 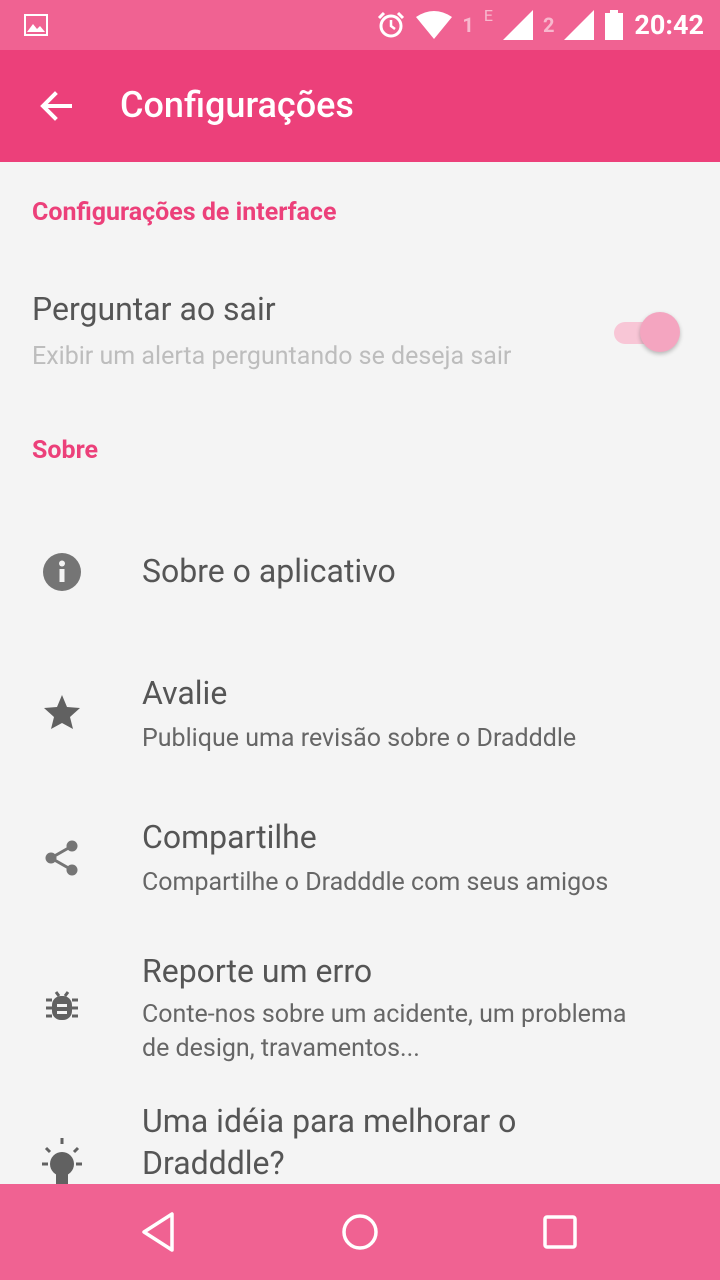 What do you see at coordinates (257, 971) in the screenshot?
I see `report-bug-title: Reporte um erro` at bounding box center [257, 971].